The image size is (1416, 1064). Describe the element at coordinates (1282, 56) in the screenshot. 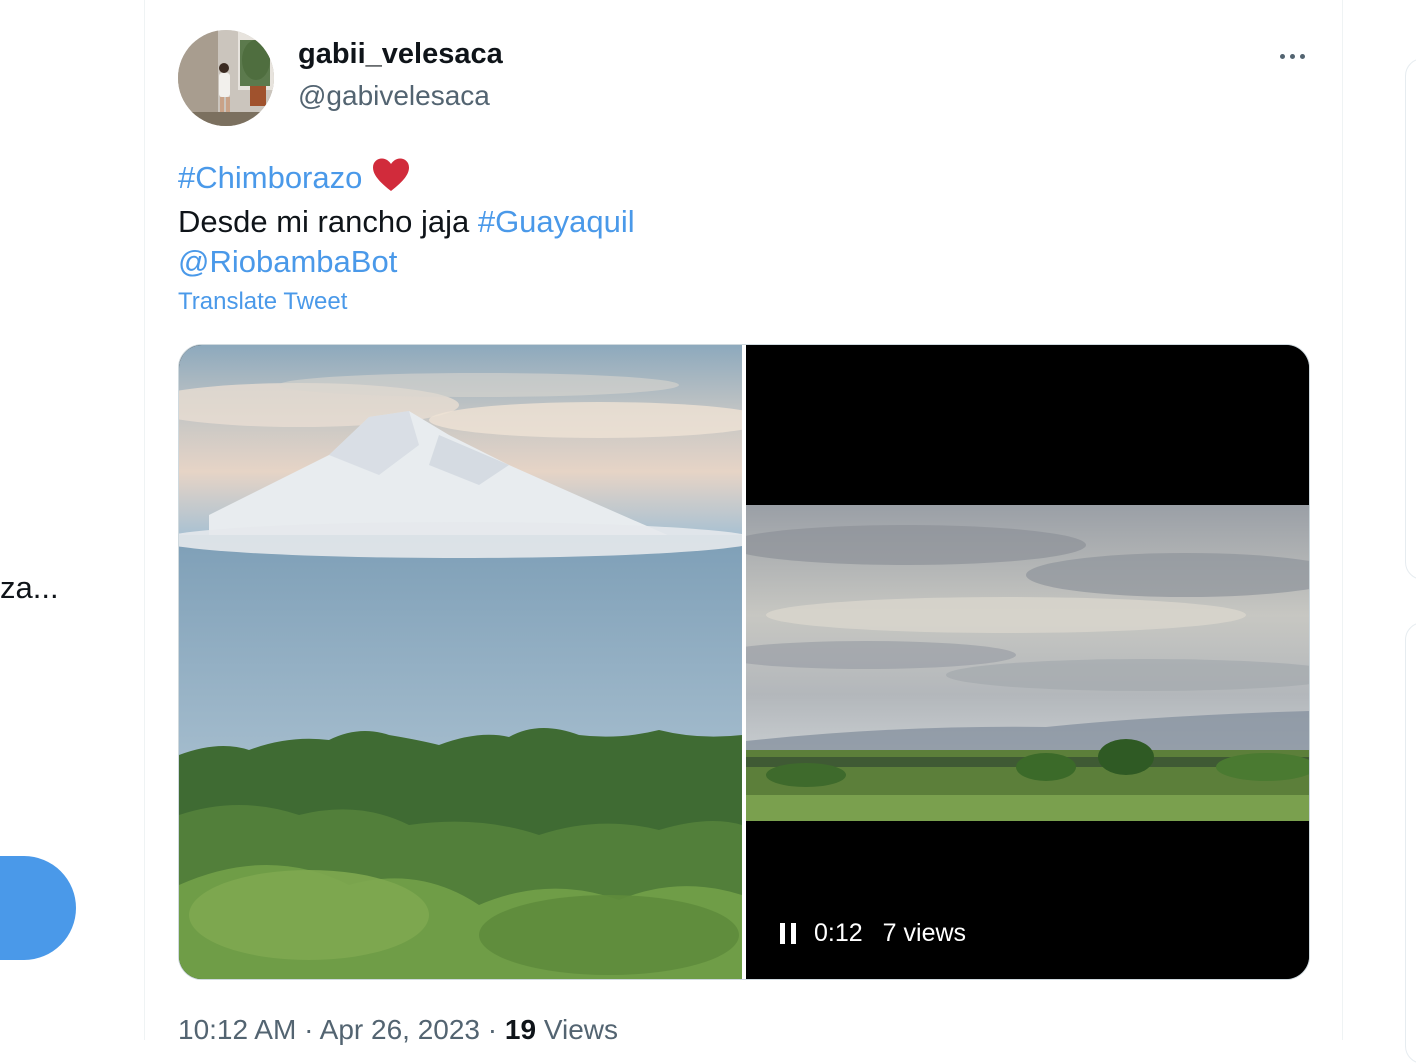

I see `more-icon` at that location.